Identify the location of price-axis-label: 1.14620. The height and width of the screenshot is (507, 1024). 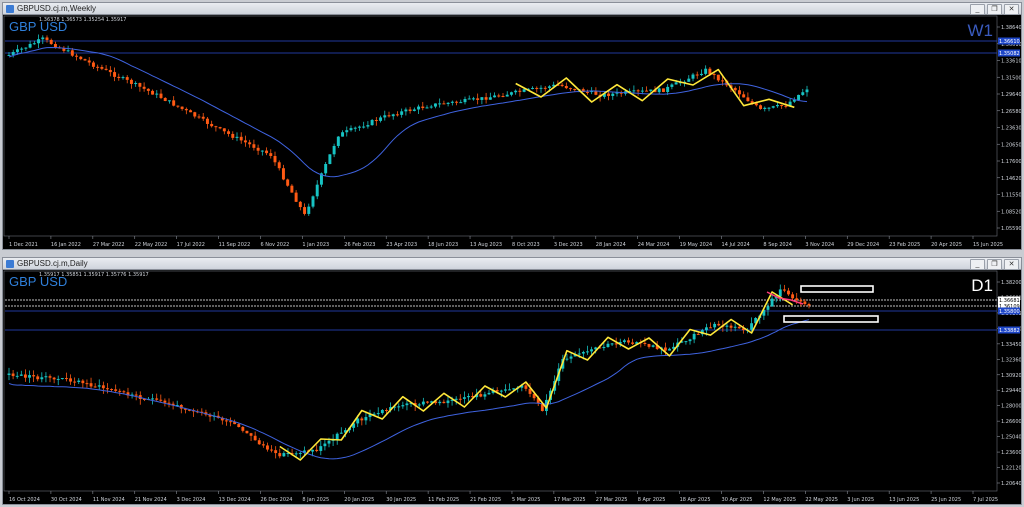
(1011, 179).